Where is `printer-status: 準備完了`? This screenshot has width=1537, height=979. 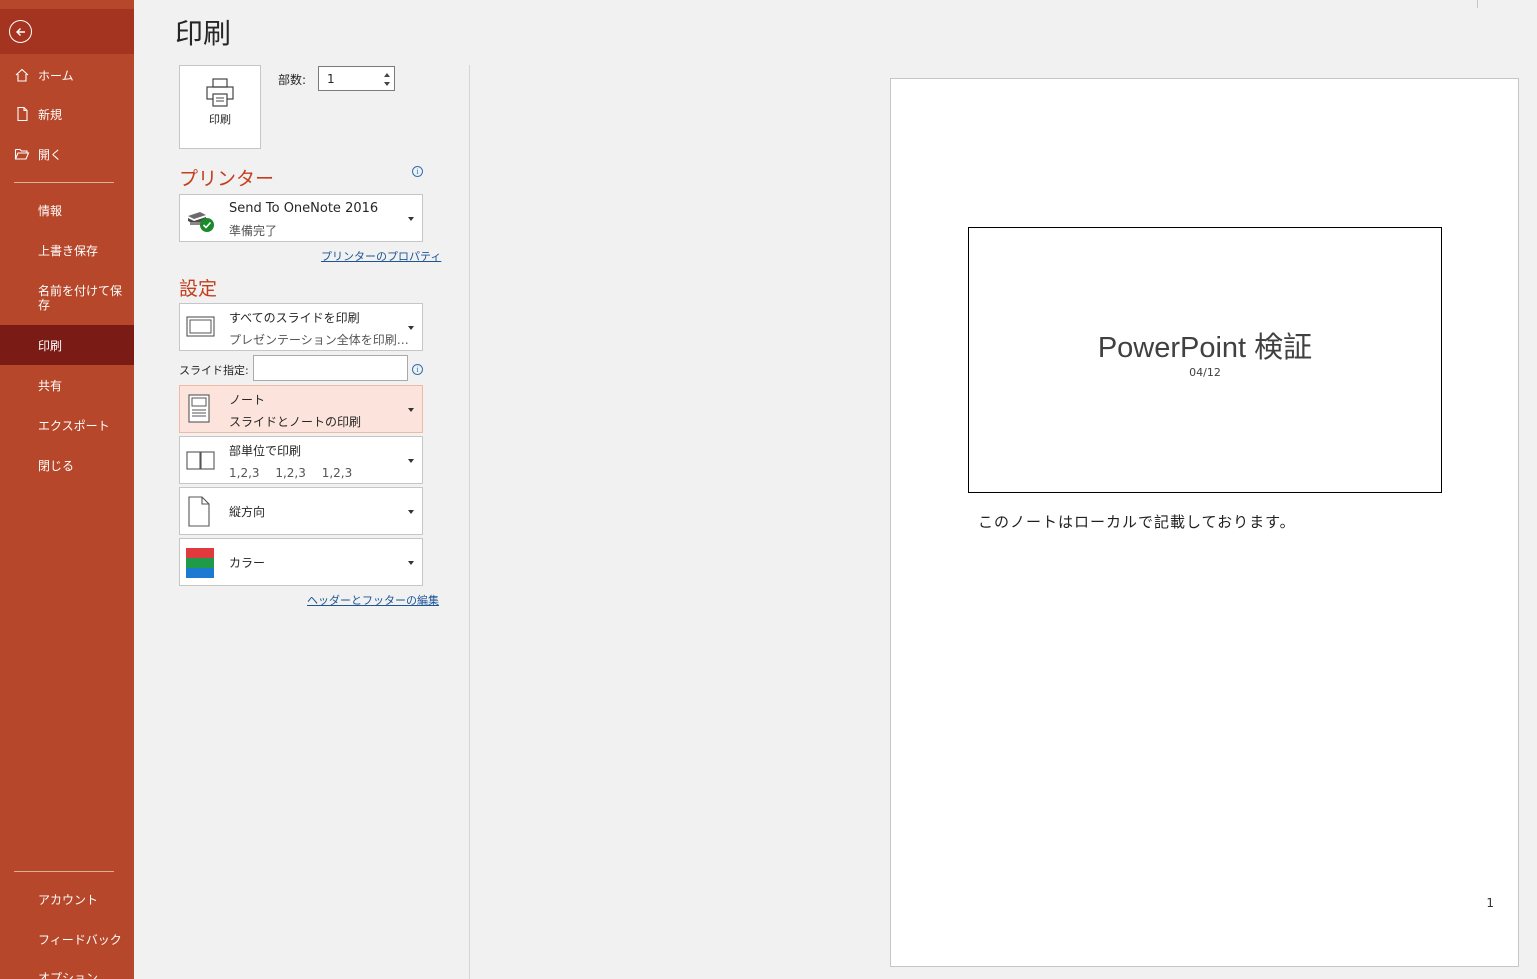 printer-status: 準備完了 is located at coordinates (253, 231).